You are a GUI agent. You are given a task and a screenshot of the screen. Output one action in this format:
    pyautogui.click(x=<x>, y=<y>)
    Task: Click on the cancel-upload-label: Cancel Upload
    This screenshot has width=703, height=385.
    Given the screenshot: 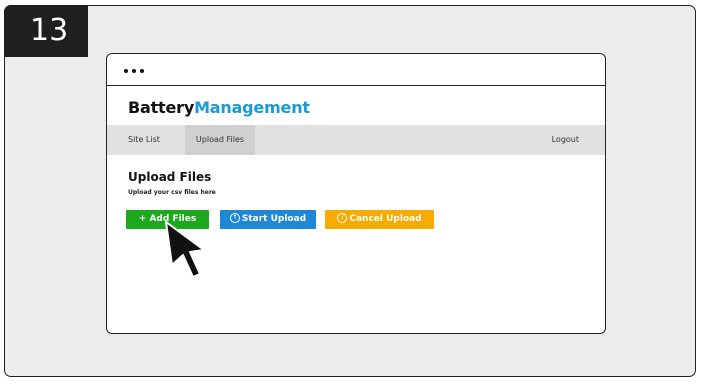 What is the action you would take?
    pyautogui.click(x=385, y=219)
    